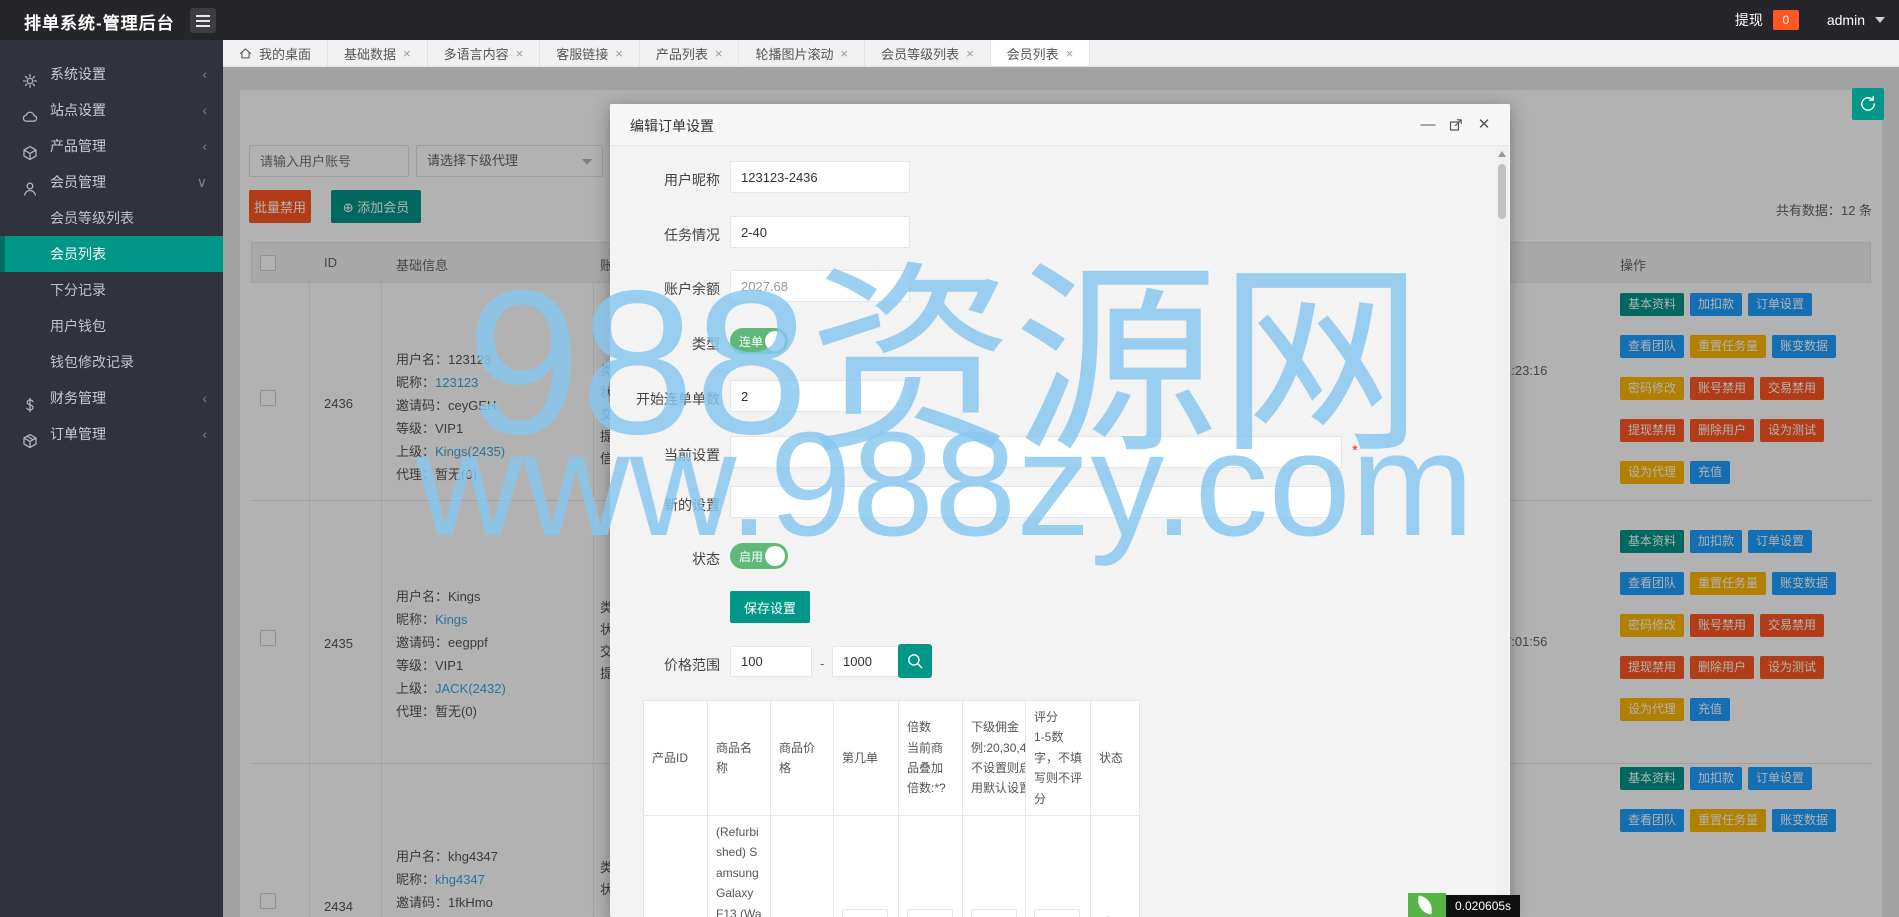 This screenshot has width=1899, height=917. I want to click on field-label: 用户昵称, so click(692, 180).